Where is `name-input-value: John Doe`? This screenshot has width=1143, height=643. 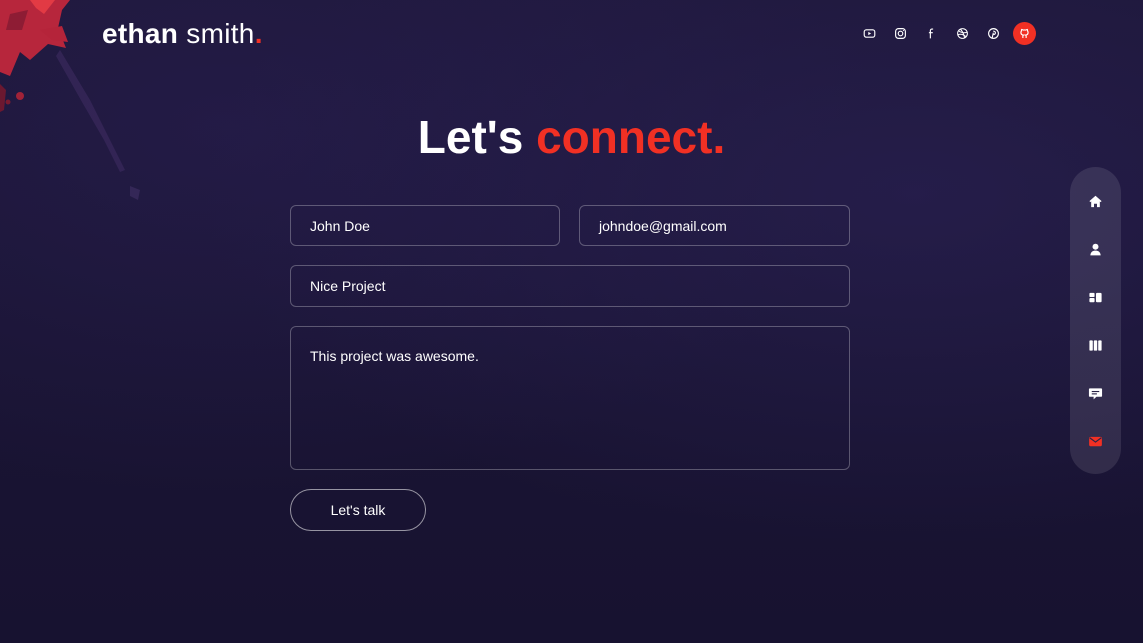
name-input-value: John Doe is located at coordinates (340, 225).